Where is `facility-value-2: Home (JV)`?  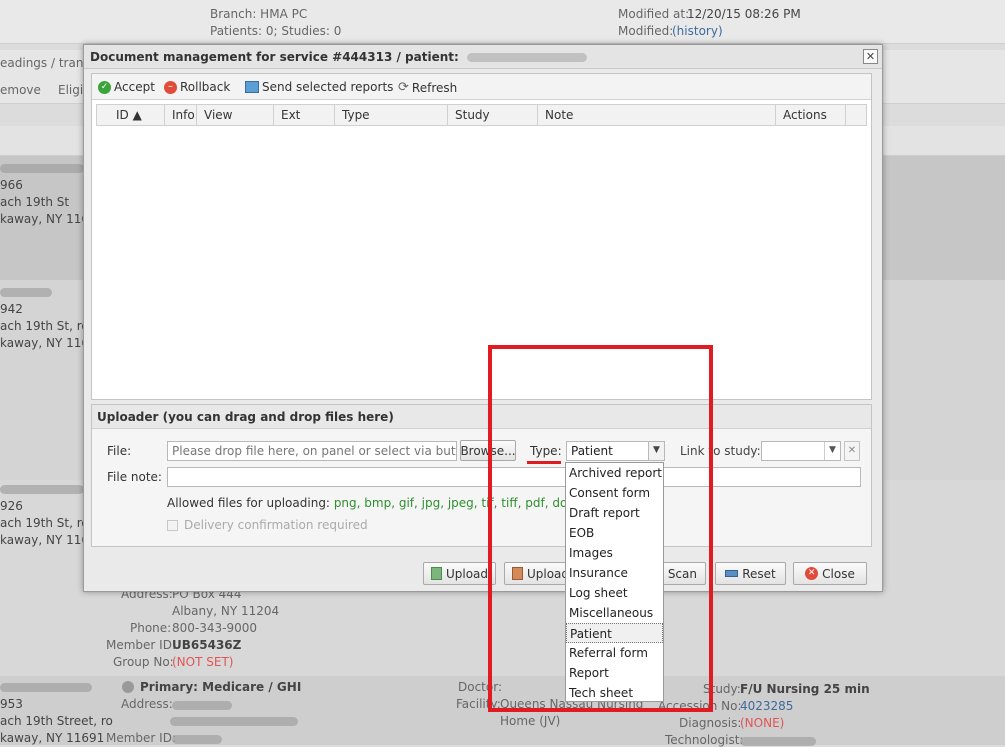
facility-value-2: Home (JV) is located at coordinates (530, 721).